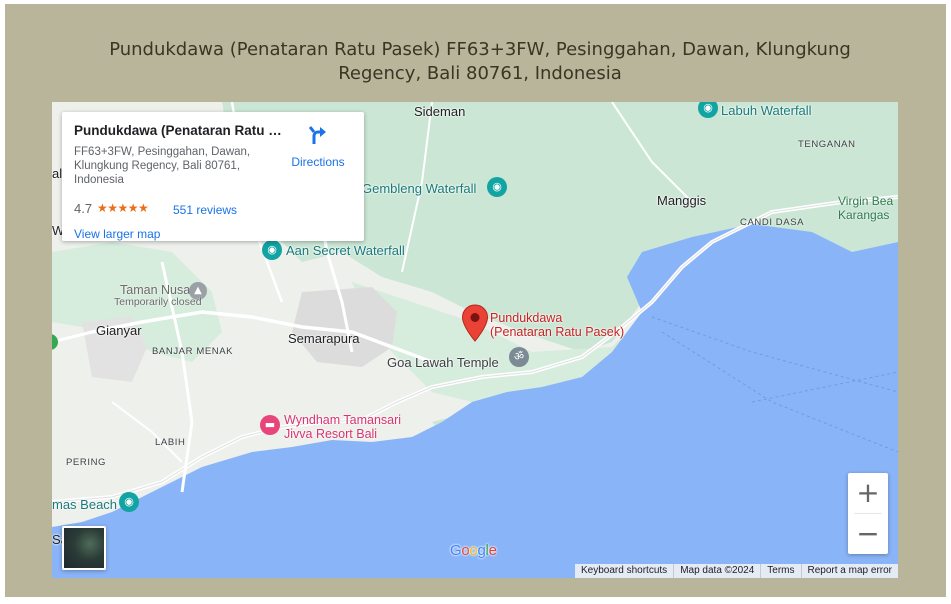 This screenshot has height=604, width=951. Describe the element at coordinates (475, 323) in the screenshot. I see `location-pin-icon` at that location.